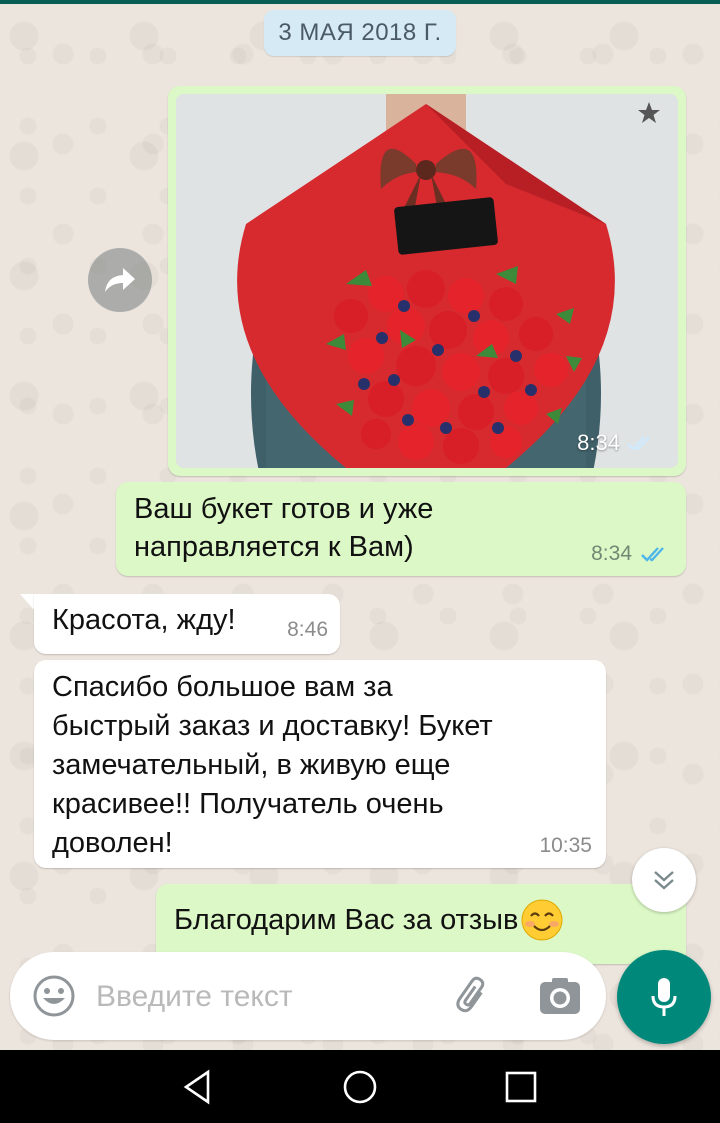  What do you see at coordinates (616, 443) in the screenshot?
I see `image-timestamp: 8:34` at bounding box center [616, 443].